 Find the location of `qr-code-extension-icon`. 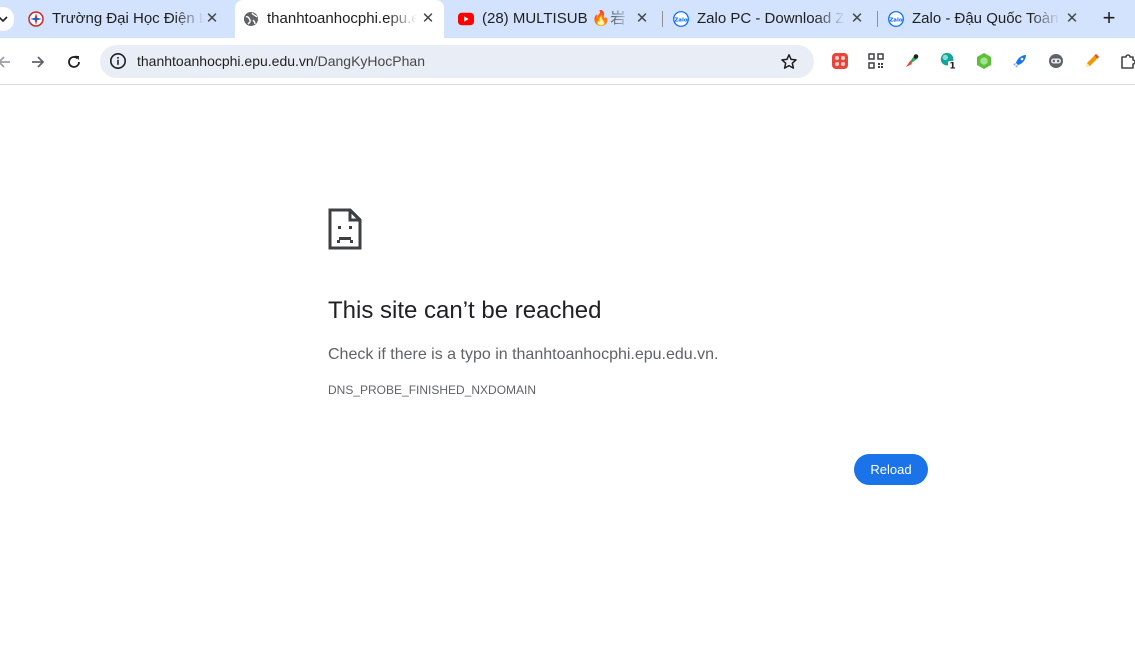

qr-code-extension-icon is located at coordinates (876, 61).